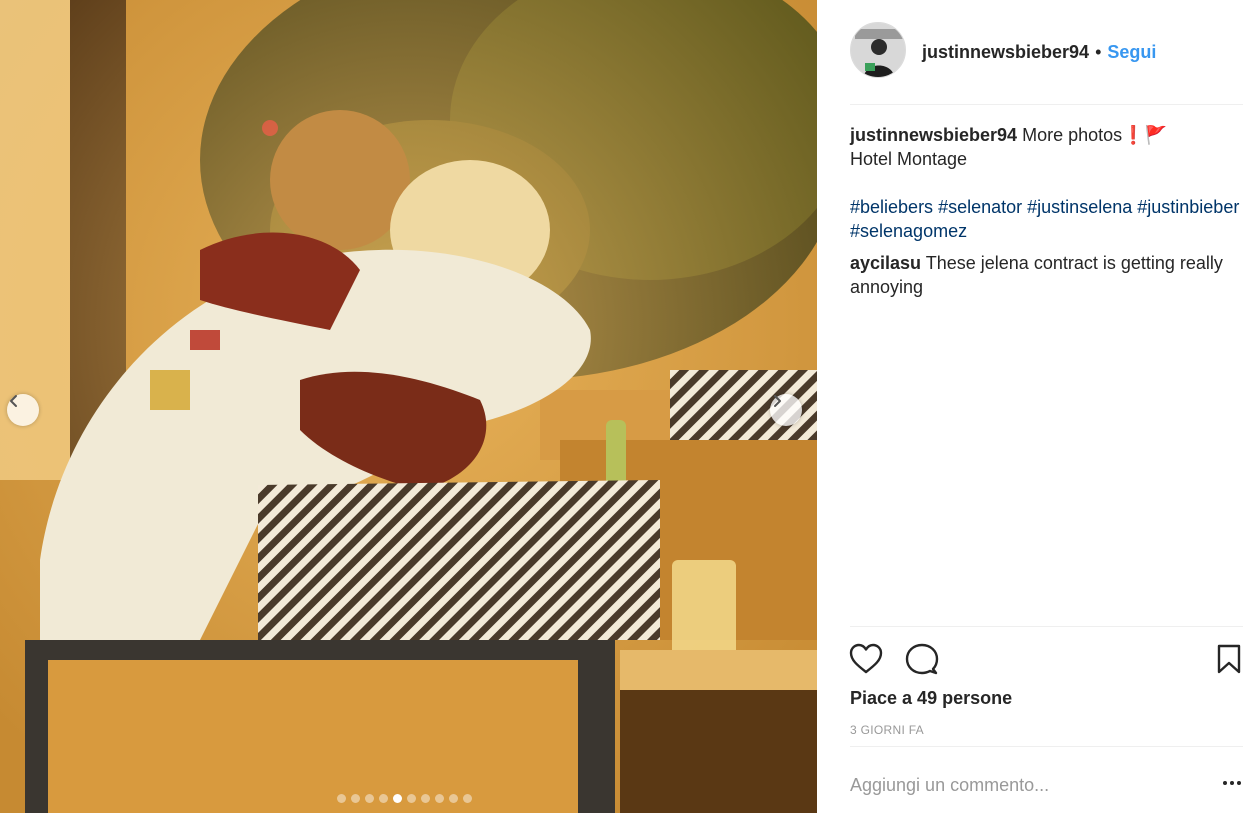 This screenshot has width=1243, height=813. I want to click on follow-button: Segui, so click(1131, 52).